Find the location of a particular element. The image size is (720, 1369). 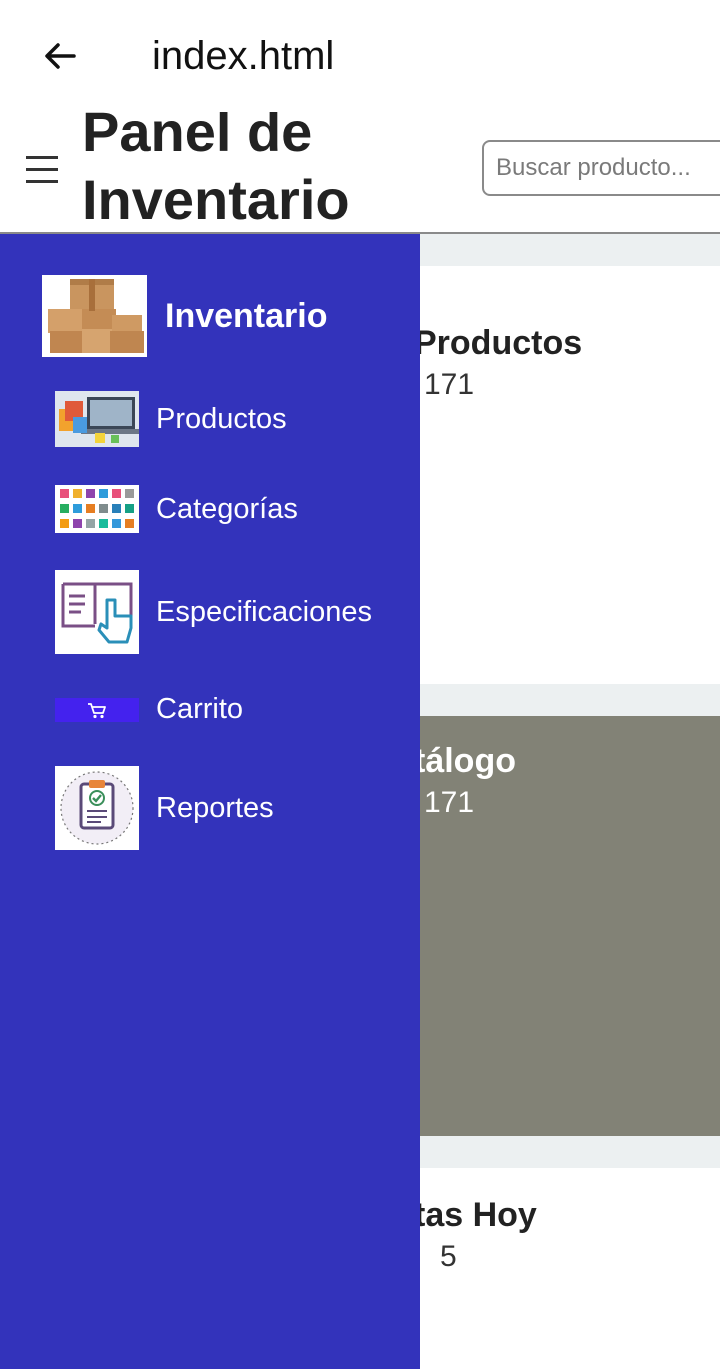

card-title: tálogo is located at coordinates (465, 761).